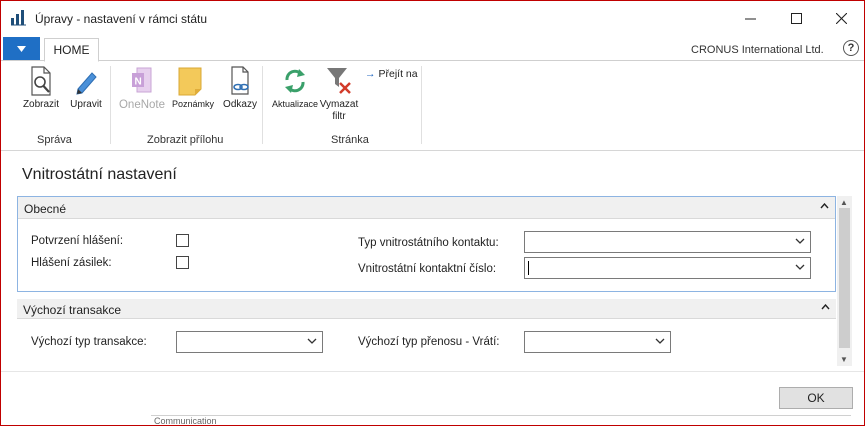  Describe the element at coordinates (428, 243) in the screenshot. I see `typ-kontaktu-label: Typ vnitrostátního kontaktu:` at that location.